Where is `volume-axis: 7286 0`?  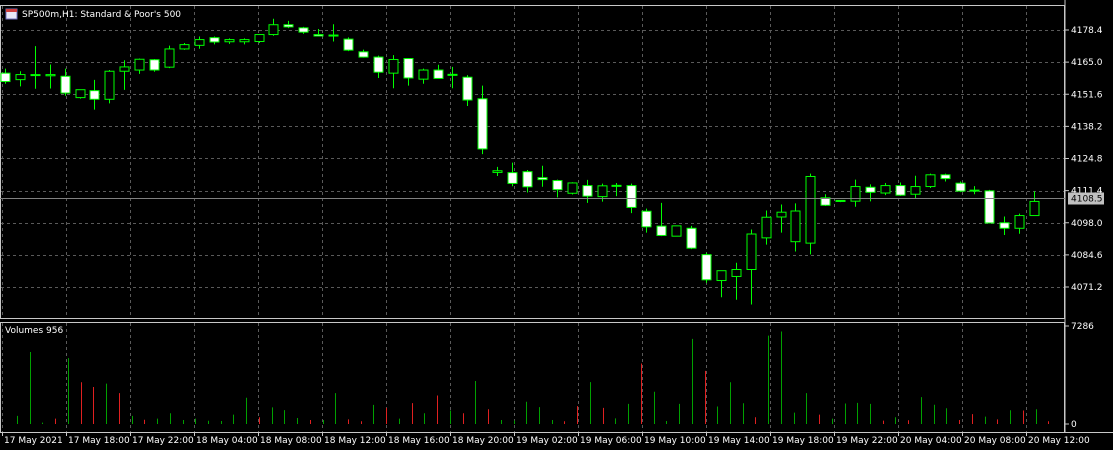 volume-axis: 7286 0 is located at coordinates (1079, 376).